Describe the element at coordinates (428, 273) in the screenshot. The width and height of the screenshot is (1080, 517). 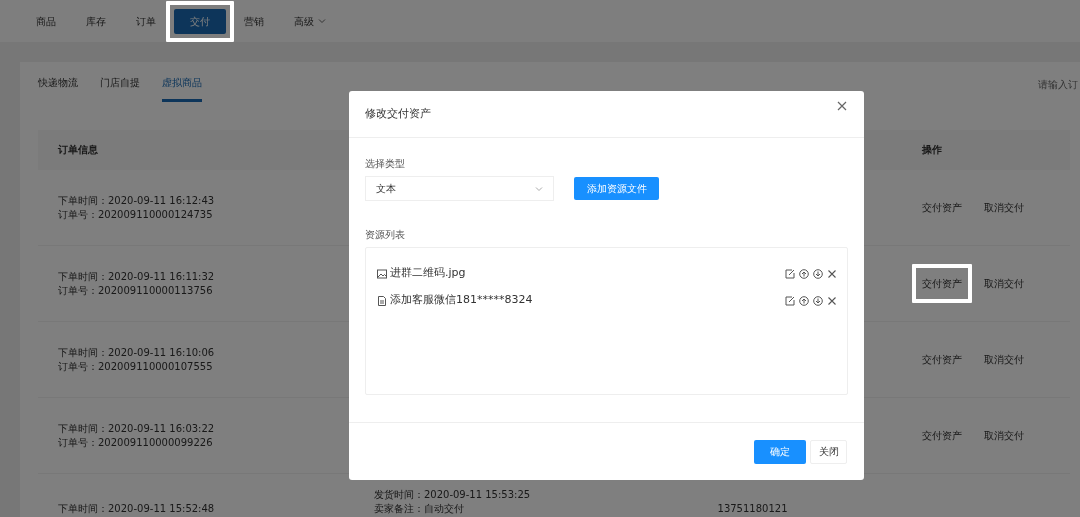
I see `resource-name: 进群二维码.jpg` at that location.